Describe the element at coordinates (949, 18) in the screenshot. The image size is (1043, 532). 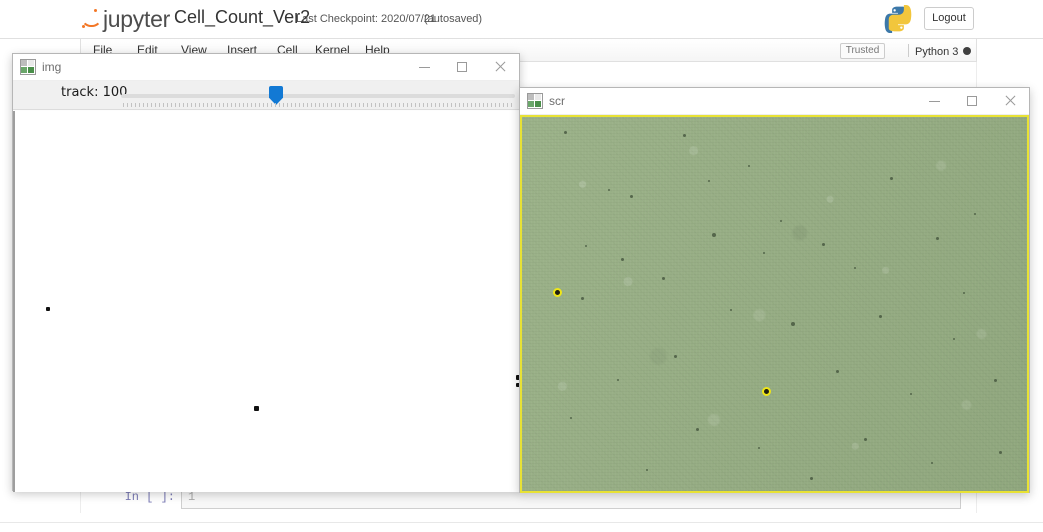
I see `logout-button: Logout` at that location.